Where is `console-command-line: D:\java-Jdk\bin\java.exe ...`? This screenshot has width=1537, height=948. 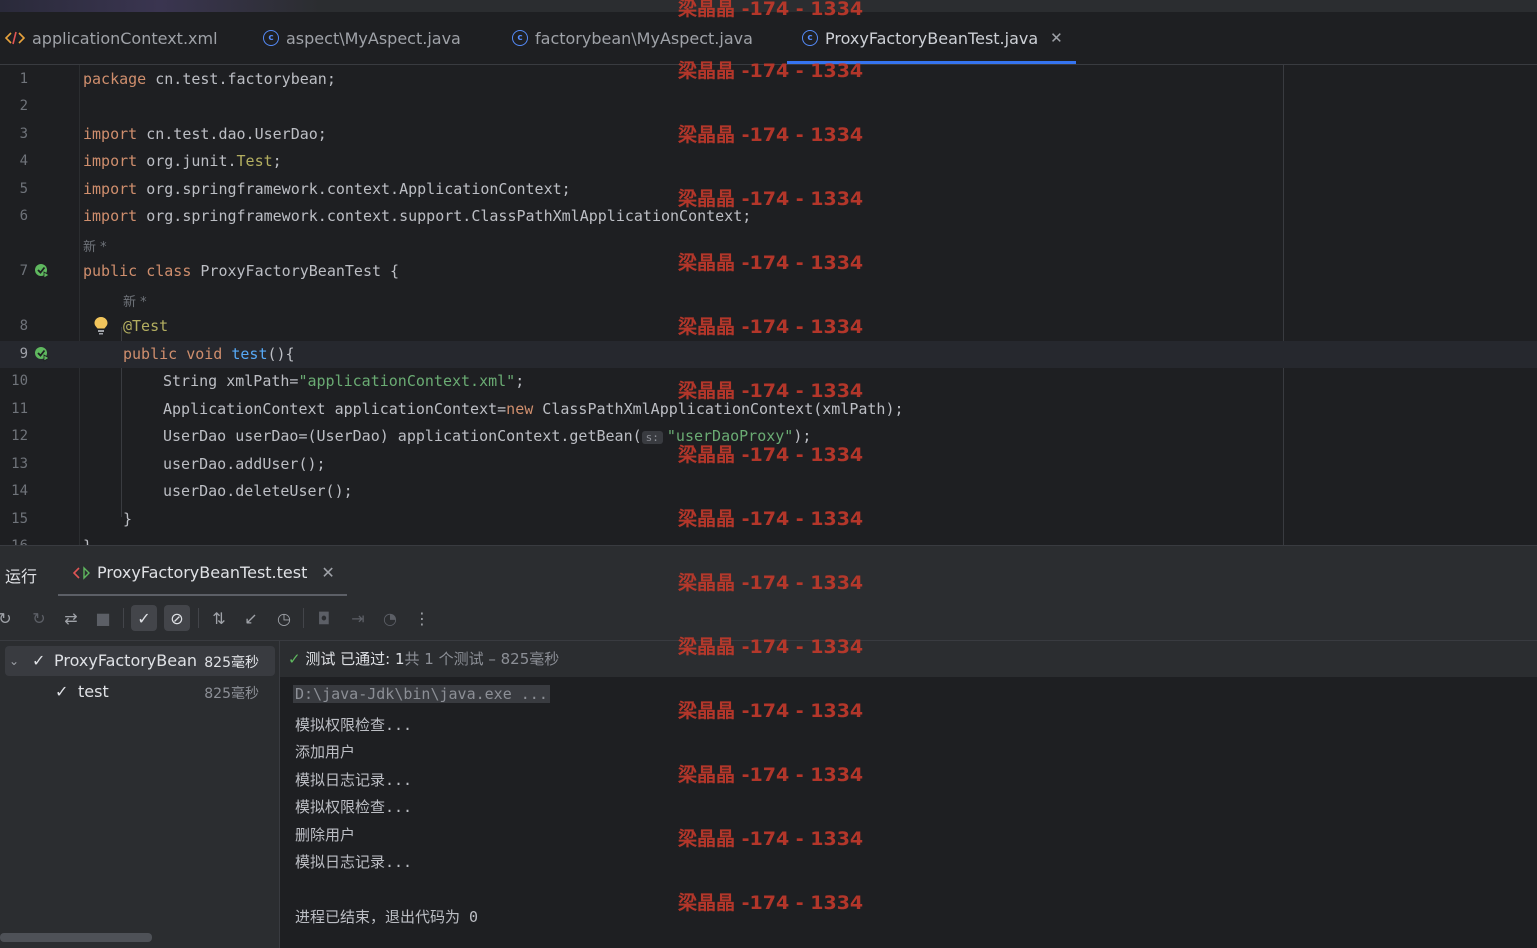
console-command-line: D:\java-Jdk\bin\java.exe ... is located at coordinates (421, 694).